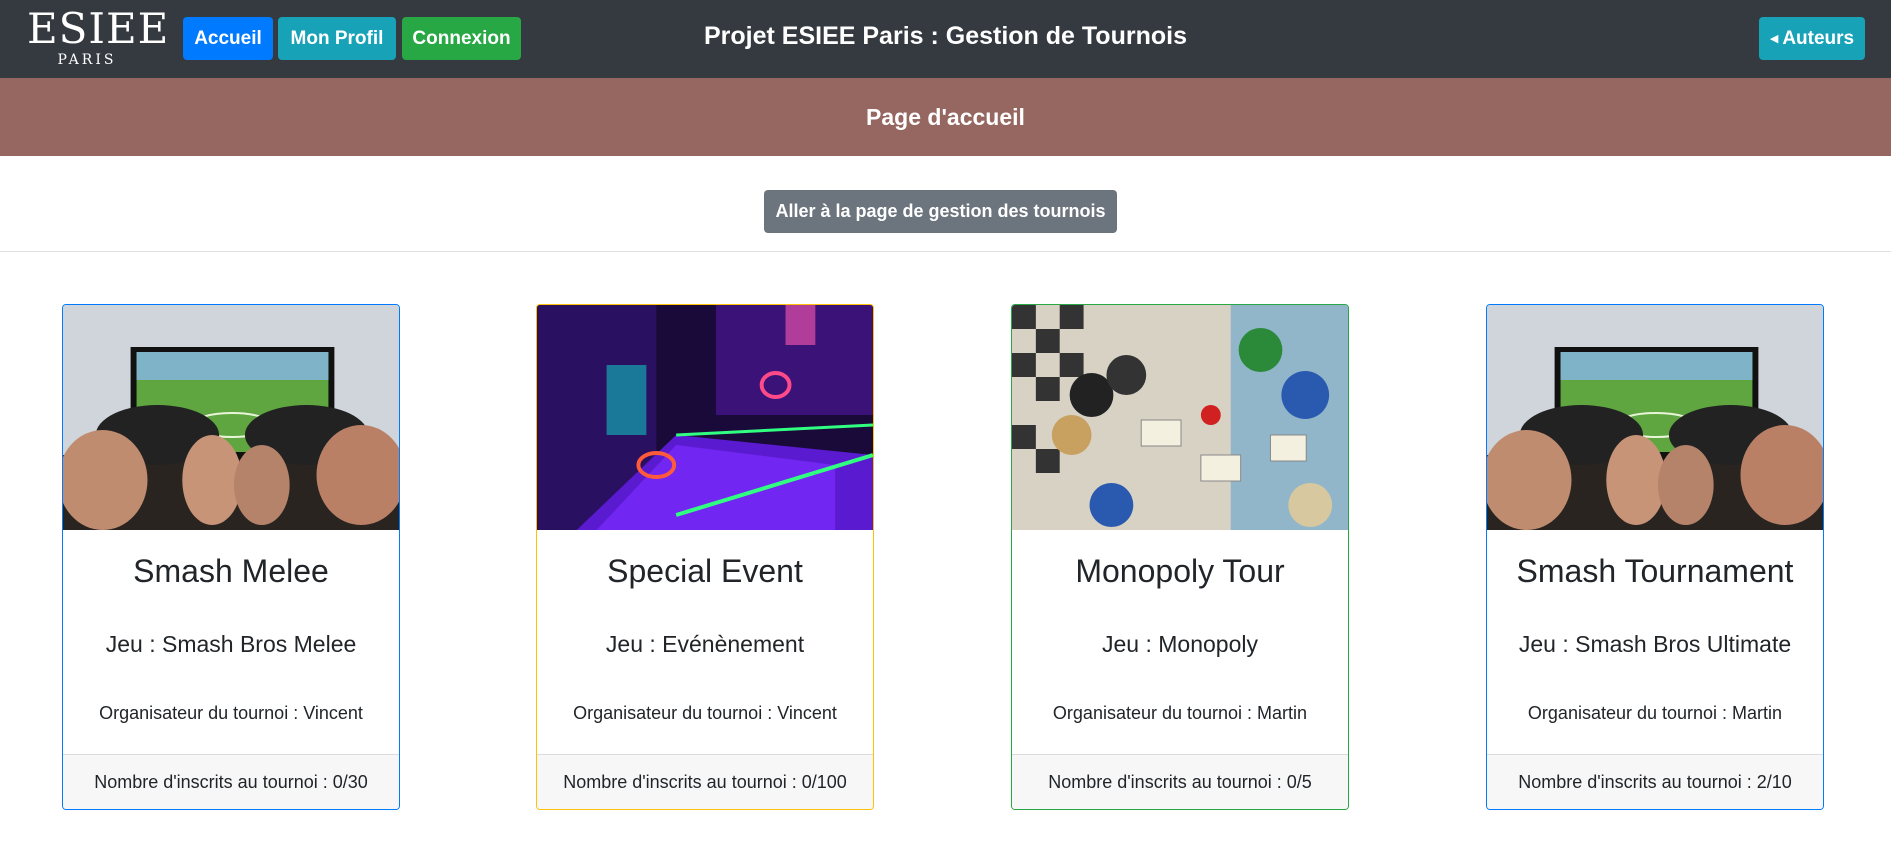 Image resolution: width=1891 pixels, height=848 pixels. I want to click on auteurs-label: Auteurs, so click(1818, 38).